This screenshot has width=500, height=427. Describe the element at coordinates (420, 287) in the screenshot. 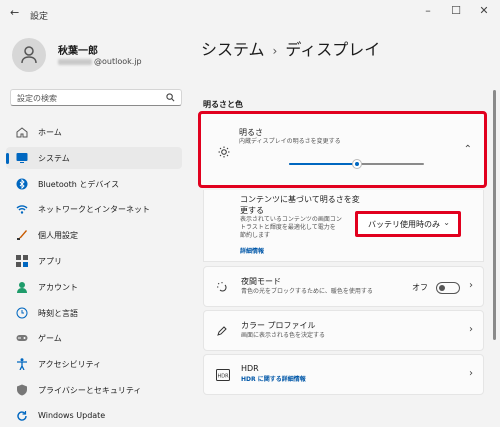

I see `night-light-toggle-label: オフ` at that location.